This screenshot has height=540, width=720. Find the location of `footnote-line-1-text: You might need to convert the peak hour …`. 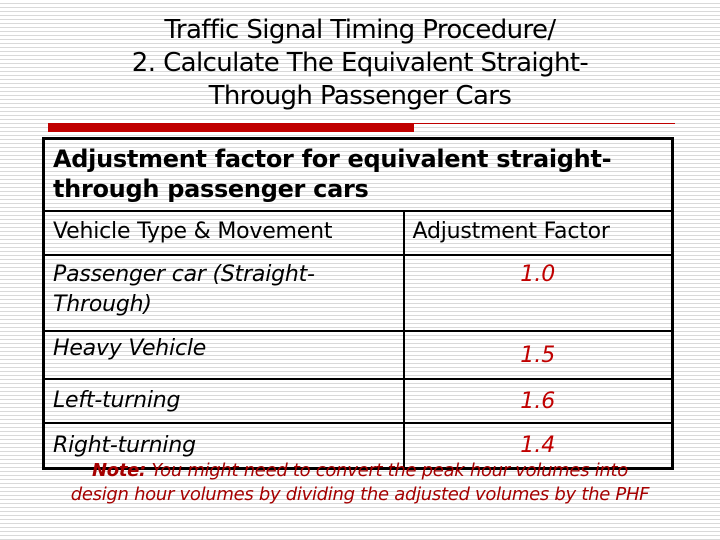

footnote-line-1-text: You might need to convert the peak hour … is located at coordinates (386, 470).